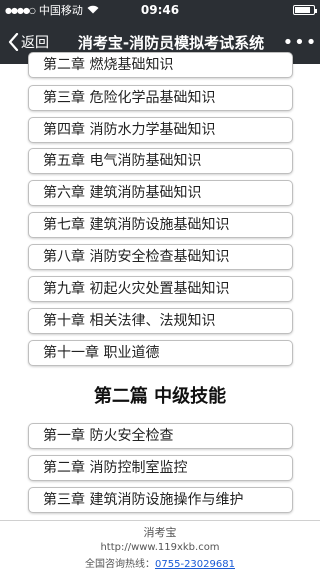  What do you see at coordinates (160, 436) in the screenshot?
I see `chapter-item: 第一章 防火安全检查` at bounding box center [160, 436].